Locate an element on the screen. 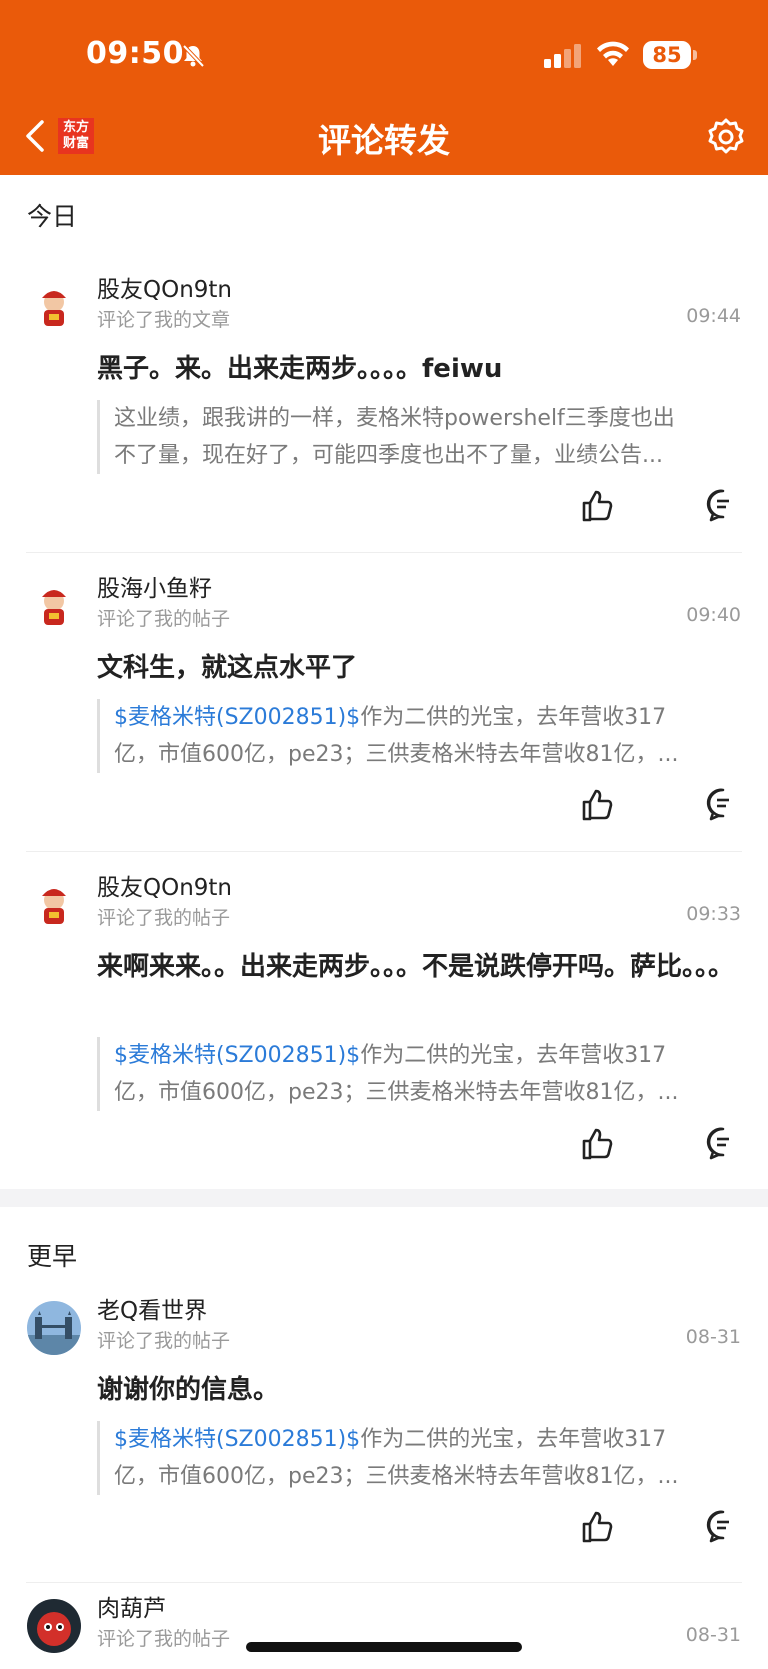  comment-text: 谢谢你的信息。 is located at coordinates (188, 1390).